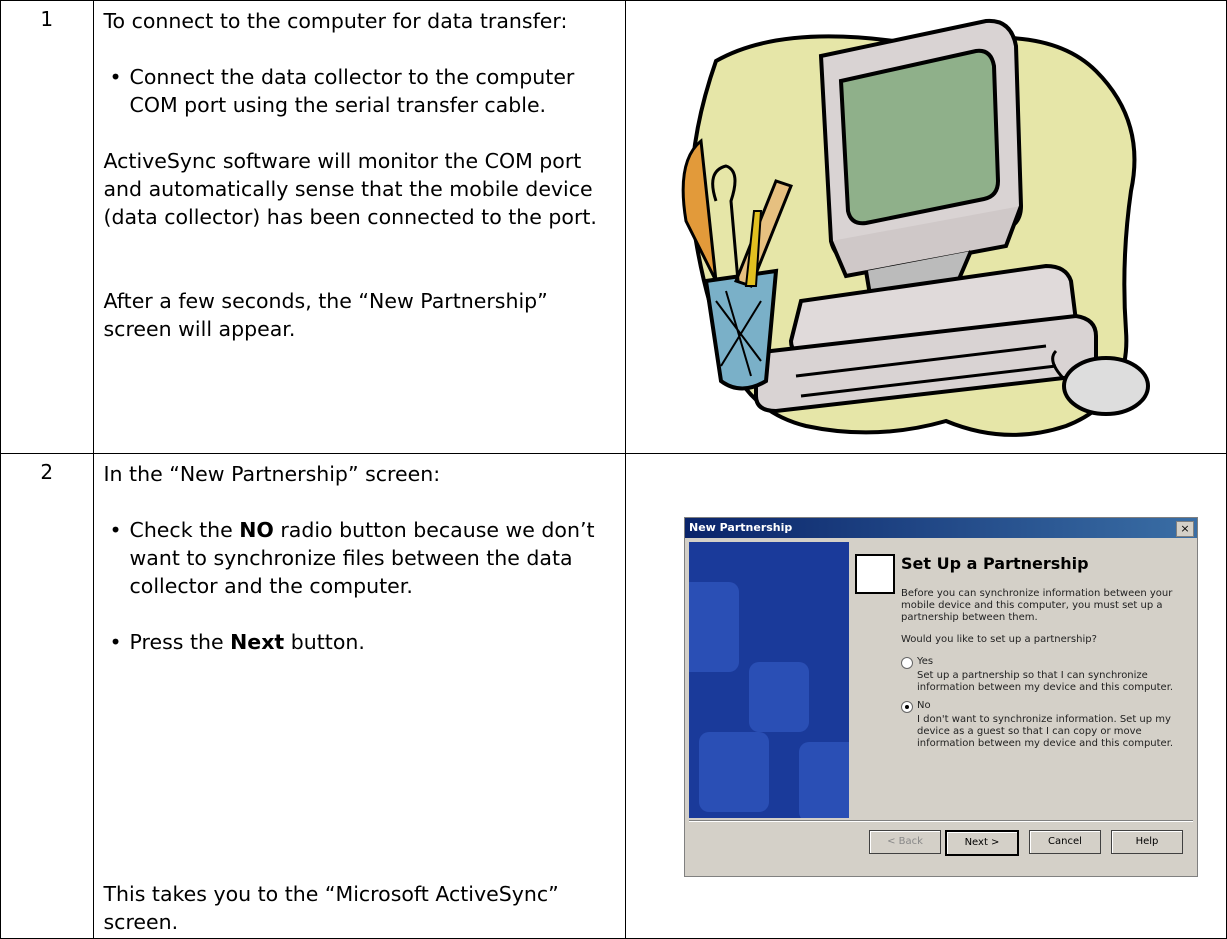 The width and height of the screenshot is (1227, 939). Describe the element at coordinates (905, 842) in the screenshot. I see `back-button: < Back` at that location.